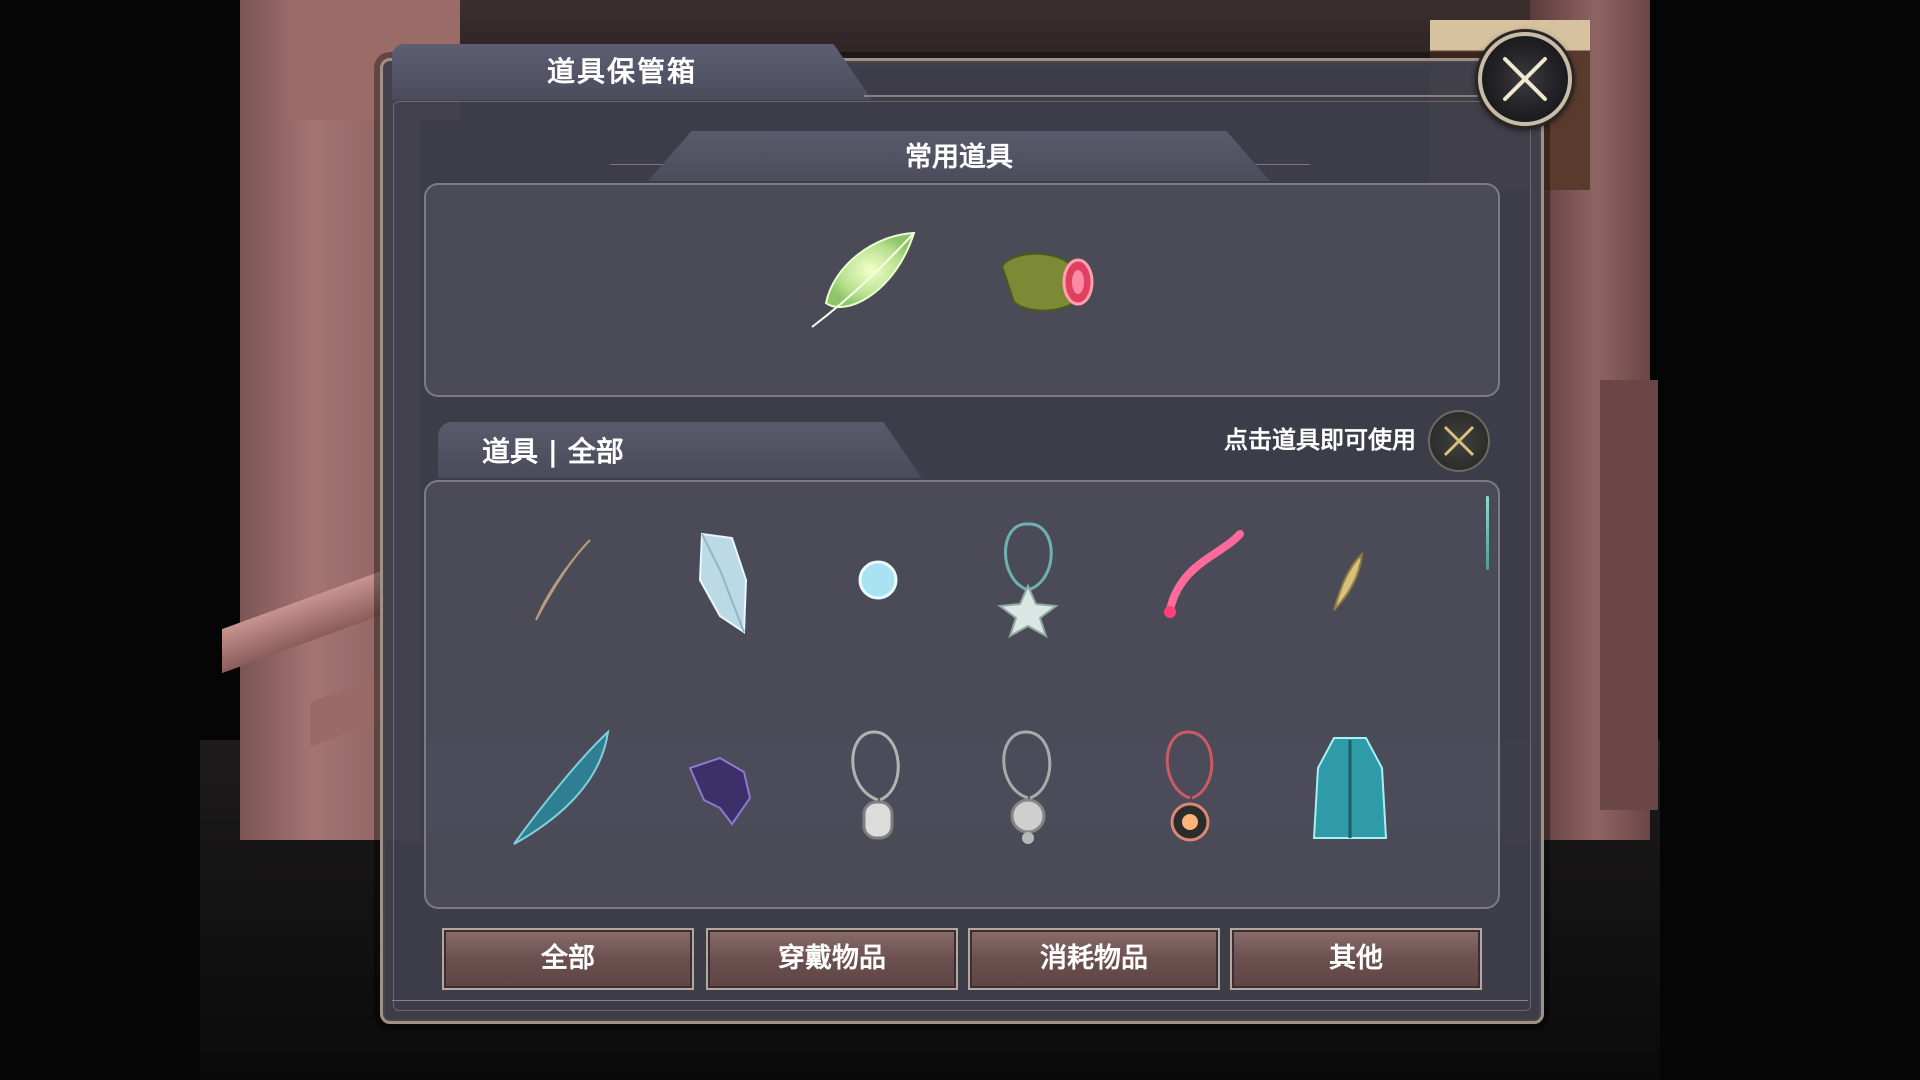 The height and width of the screenshot is (1080, 1920). What do you see at coordinates (875, 785) in the screenshot?
I see `silver-pendant-icon` at bounding box center [875, 785].